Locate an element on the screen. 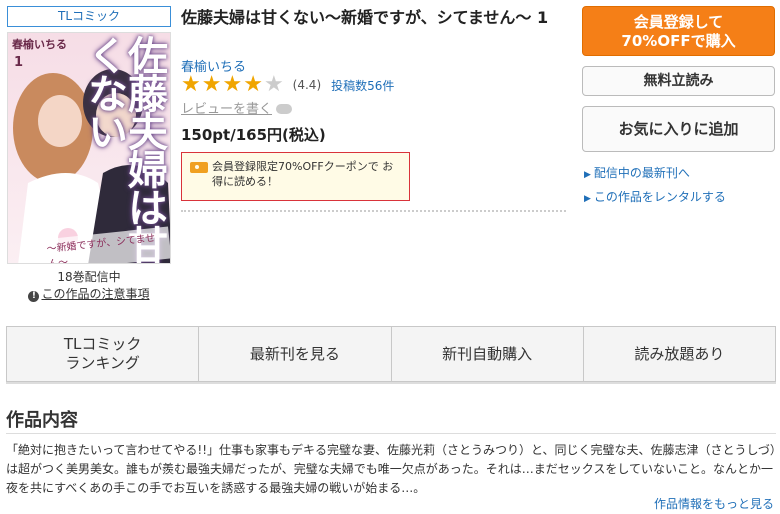 This screenshot has width=780, height=514. tab-unlimited-label: 読み放題あり is located at coordinates (679, 353).